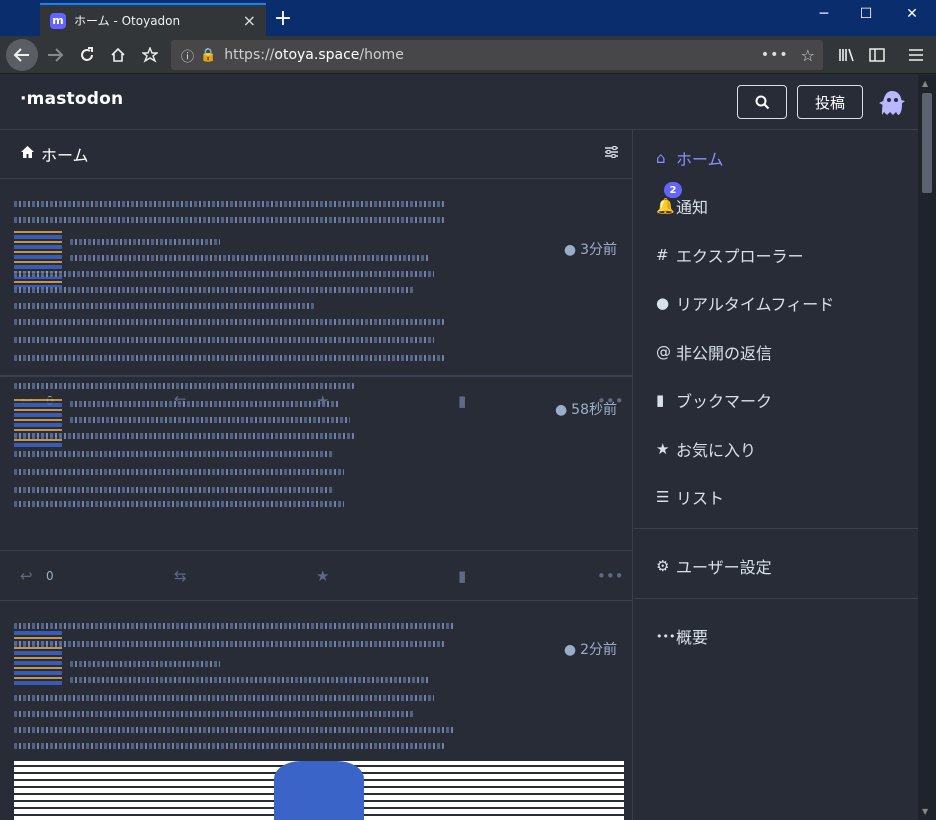 This screenshot has height=820, width=936. I want to click on home-button, so click(118, 55).